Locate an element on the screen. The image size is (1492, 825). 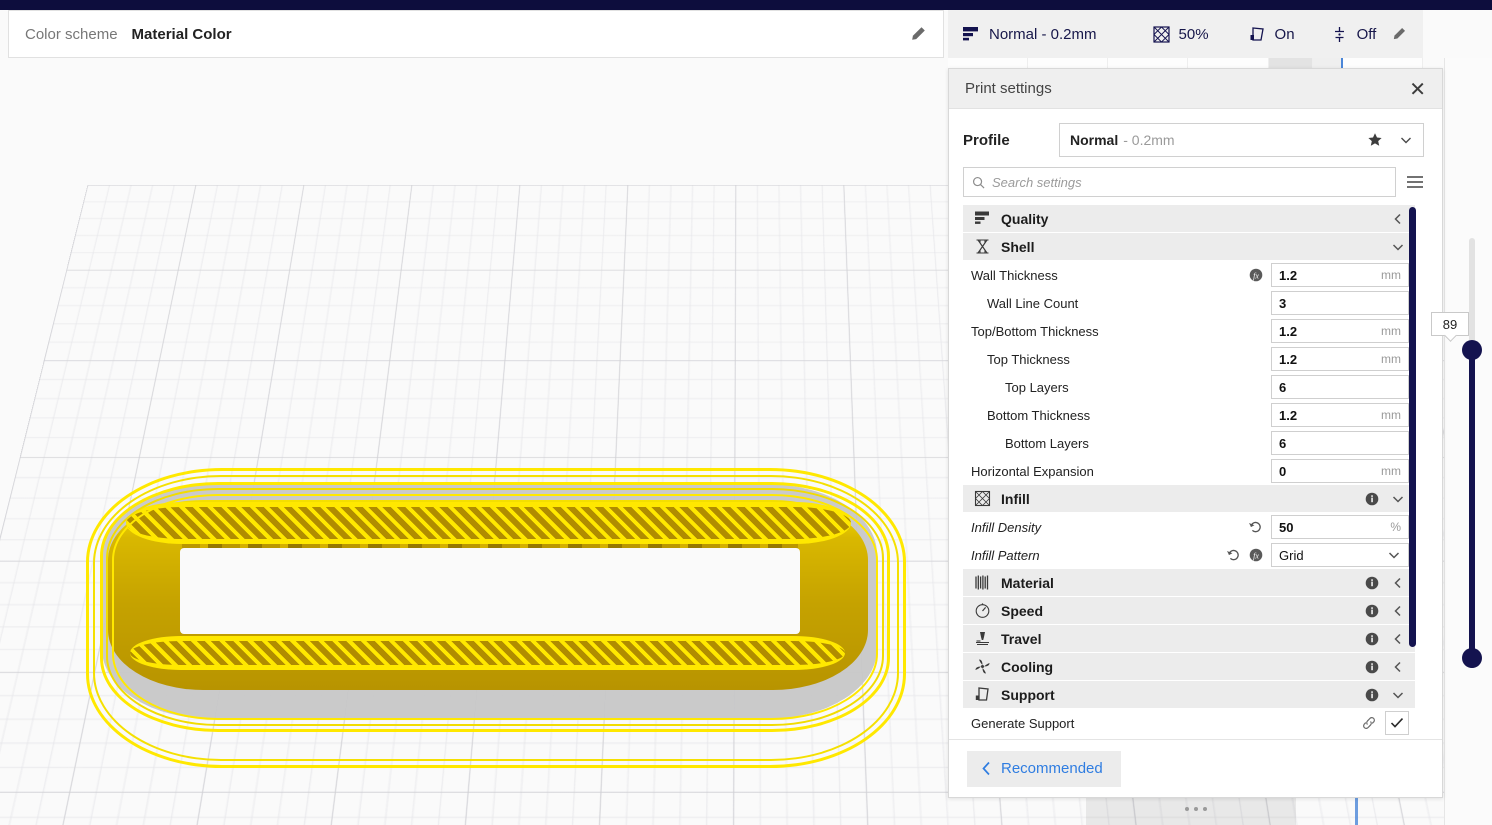
setting-input: 3 is located at coordinates (1340, 303).